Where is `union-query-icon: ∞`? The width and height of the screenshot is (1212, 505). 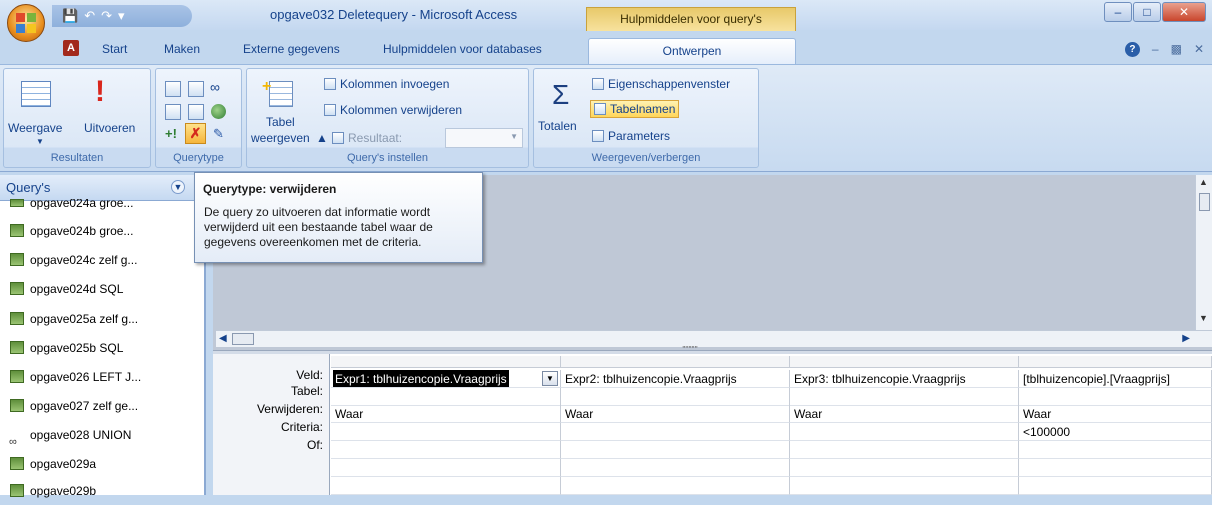 union-query-icon: ∞ is located at coordinates (215, 87).